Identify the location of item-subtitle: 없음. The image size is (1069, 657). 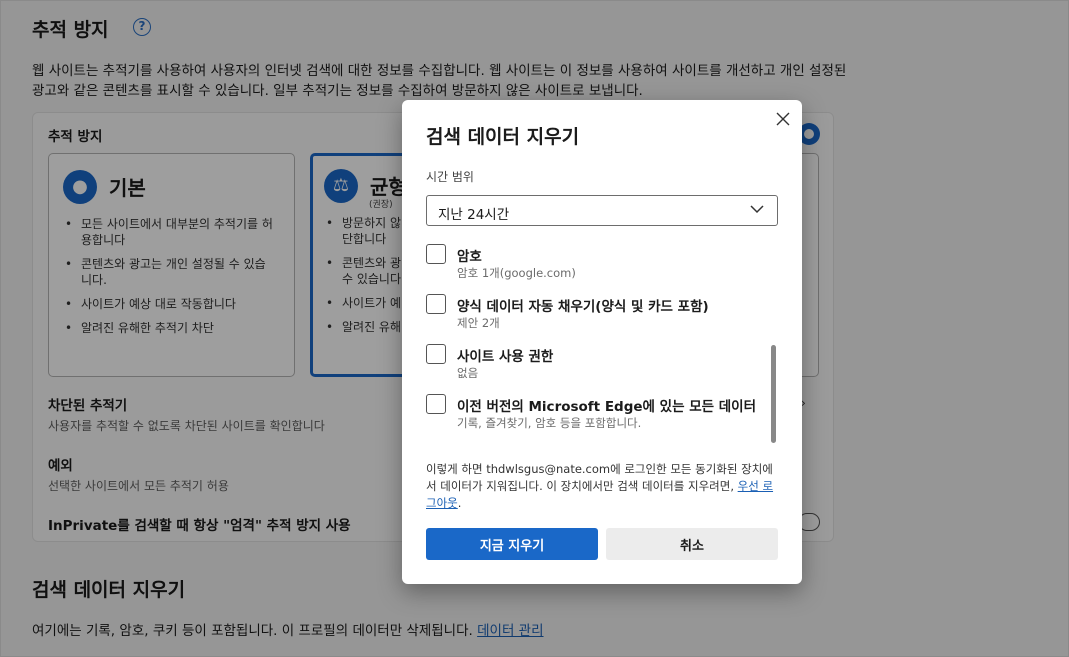
(468, 373).